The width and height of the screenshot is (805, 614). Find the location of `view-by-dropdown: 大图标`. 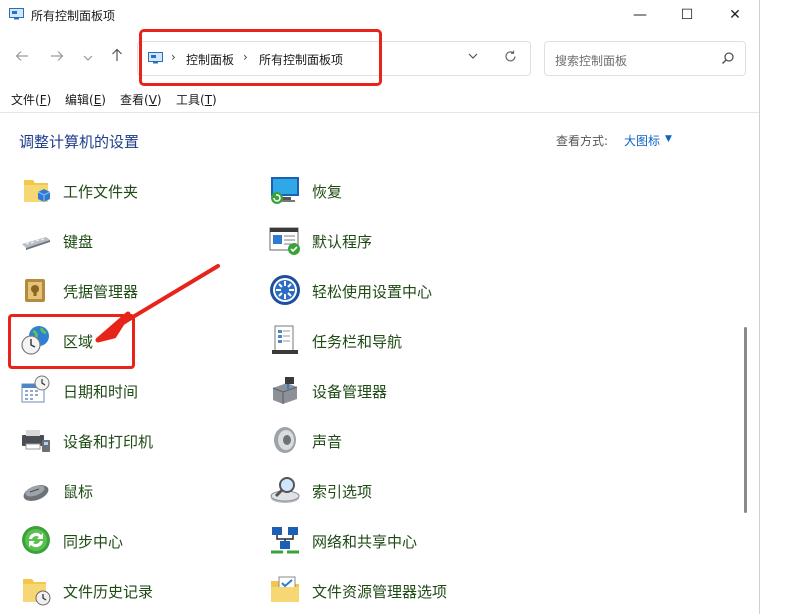

view-by-dropdown: 大图标 is located at coordinates (642, 140).